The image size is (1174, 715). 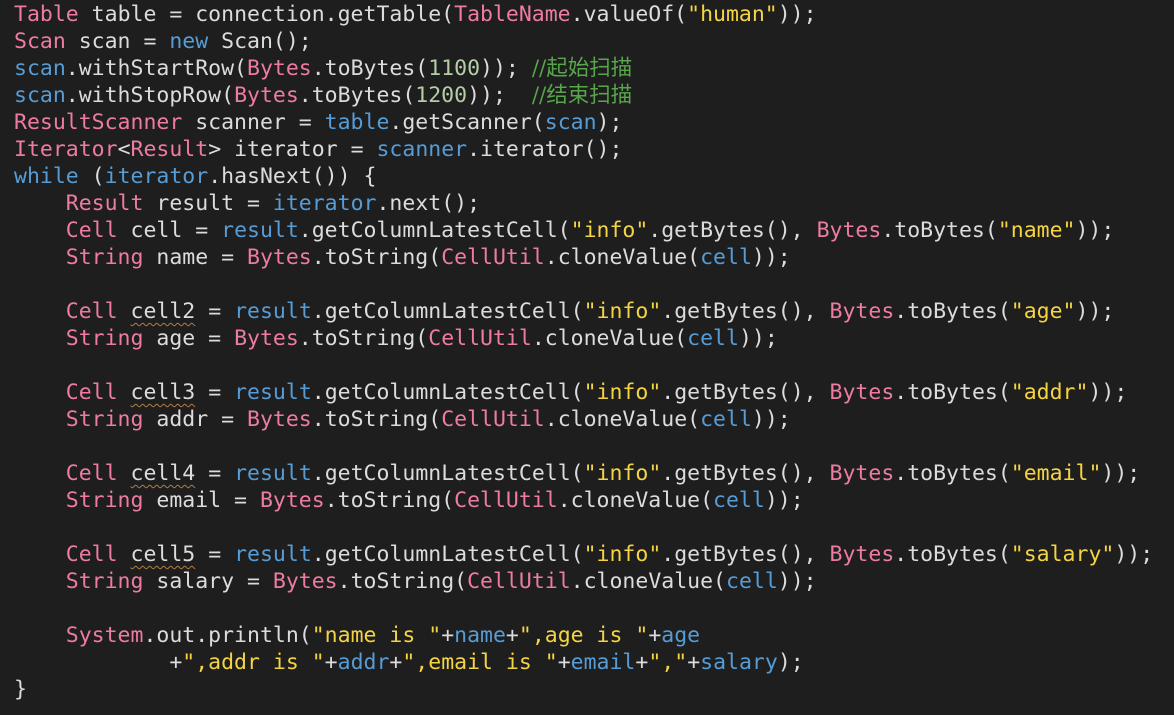 What do you see at coordinates (124, 149) in the screenshot?
I see `code-text: <` at bounding box center [124, 149].